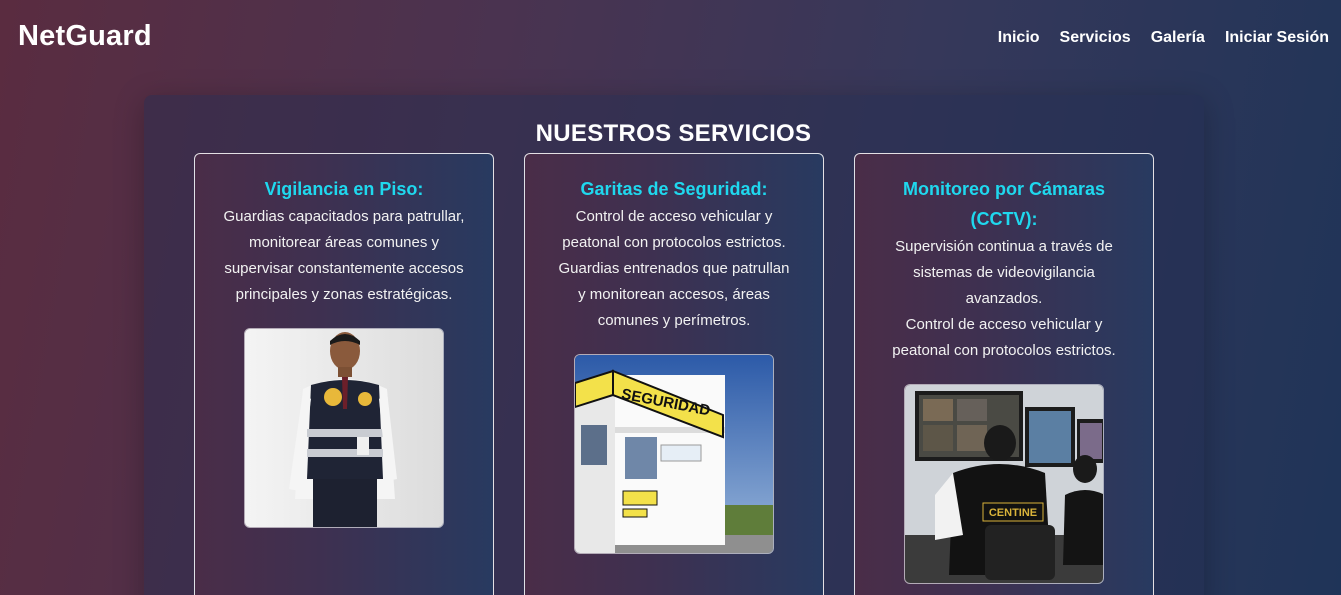 Image resolution: width=1341 pixels, height=595 pixels. I want to click on desc-line: Guardias entrenados que patrullan, so click(674, 268).